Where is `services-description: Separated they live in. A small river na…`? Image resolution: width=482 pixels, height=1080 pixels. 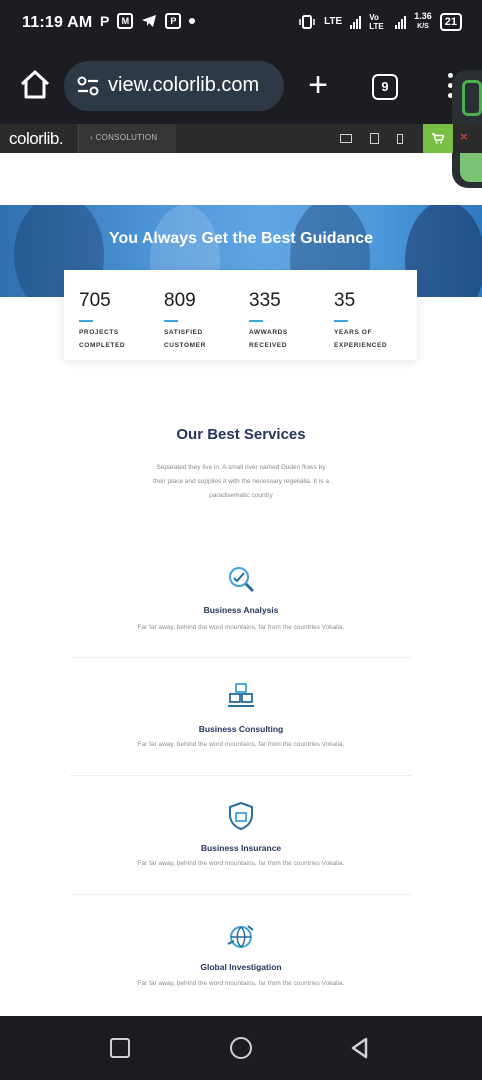
services-description: Separated they live in. A small river na… is located at coordinates (241, 481).